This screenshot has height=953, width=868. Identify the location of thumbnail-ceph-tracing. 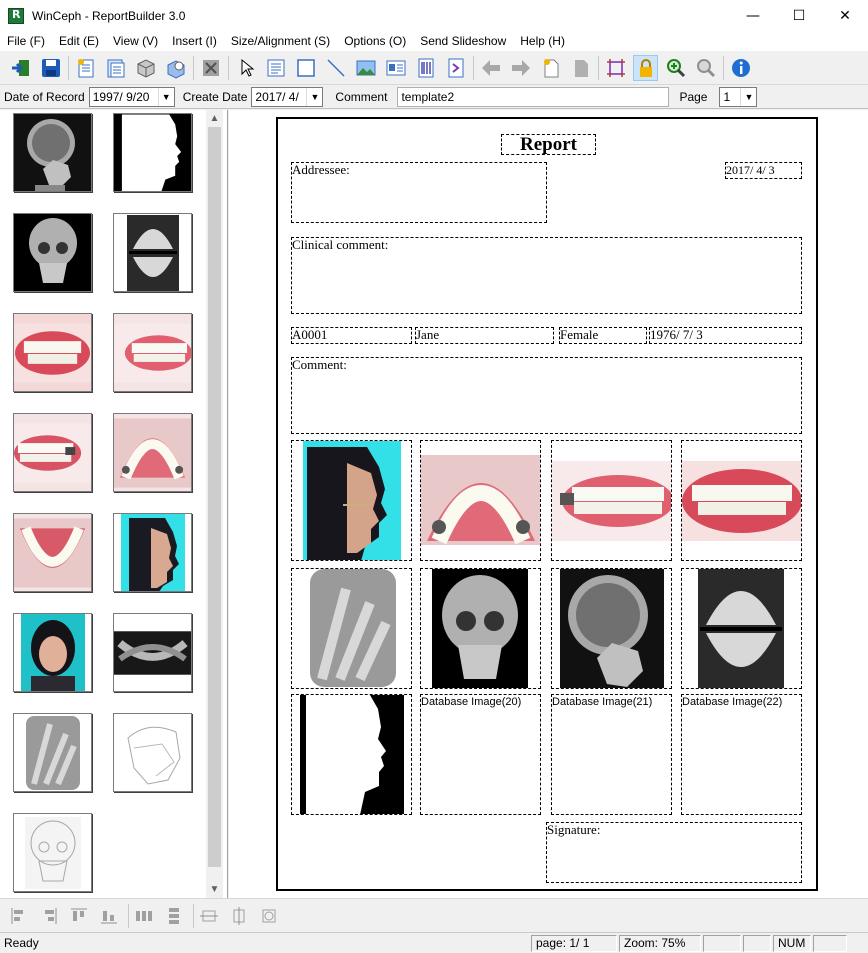
(152, 752).